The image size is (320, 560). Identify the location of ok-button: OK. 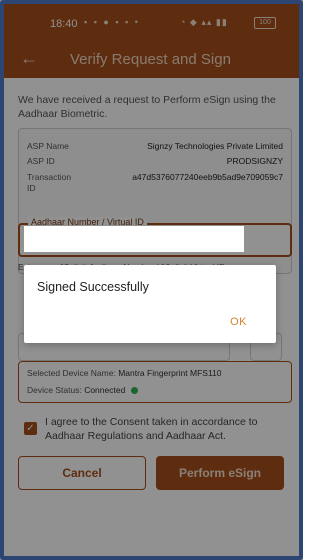
(238, 322).